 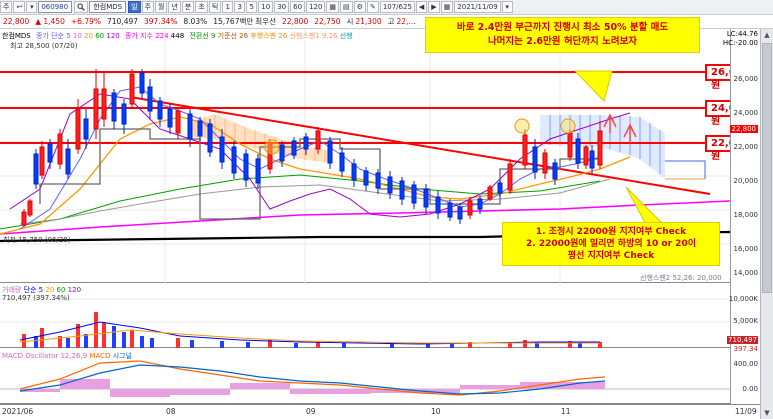 What do you see at coordinates (746, 113) in the screenshot?
I see `axis-price-24000: 24,000` at bounding box center [746, 113].